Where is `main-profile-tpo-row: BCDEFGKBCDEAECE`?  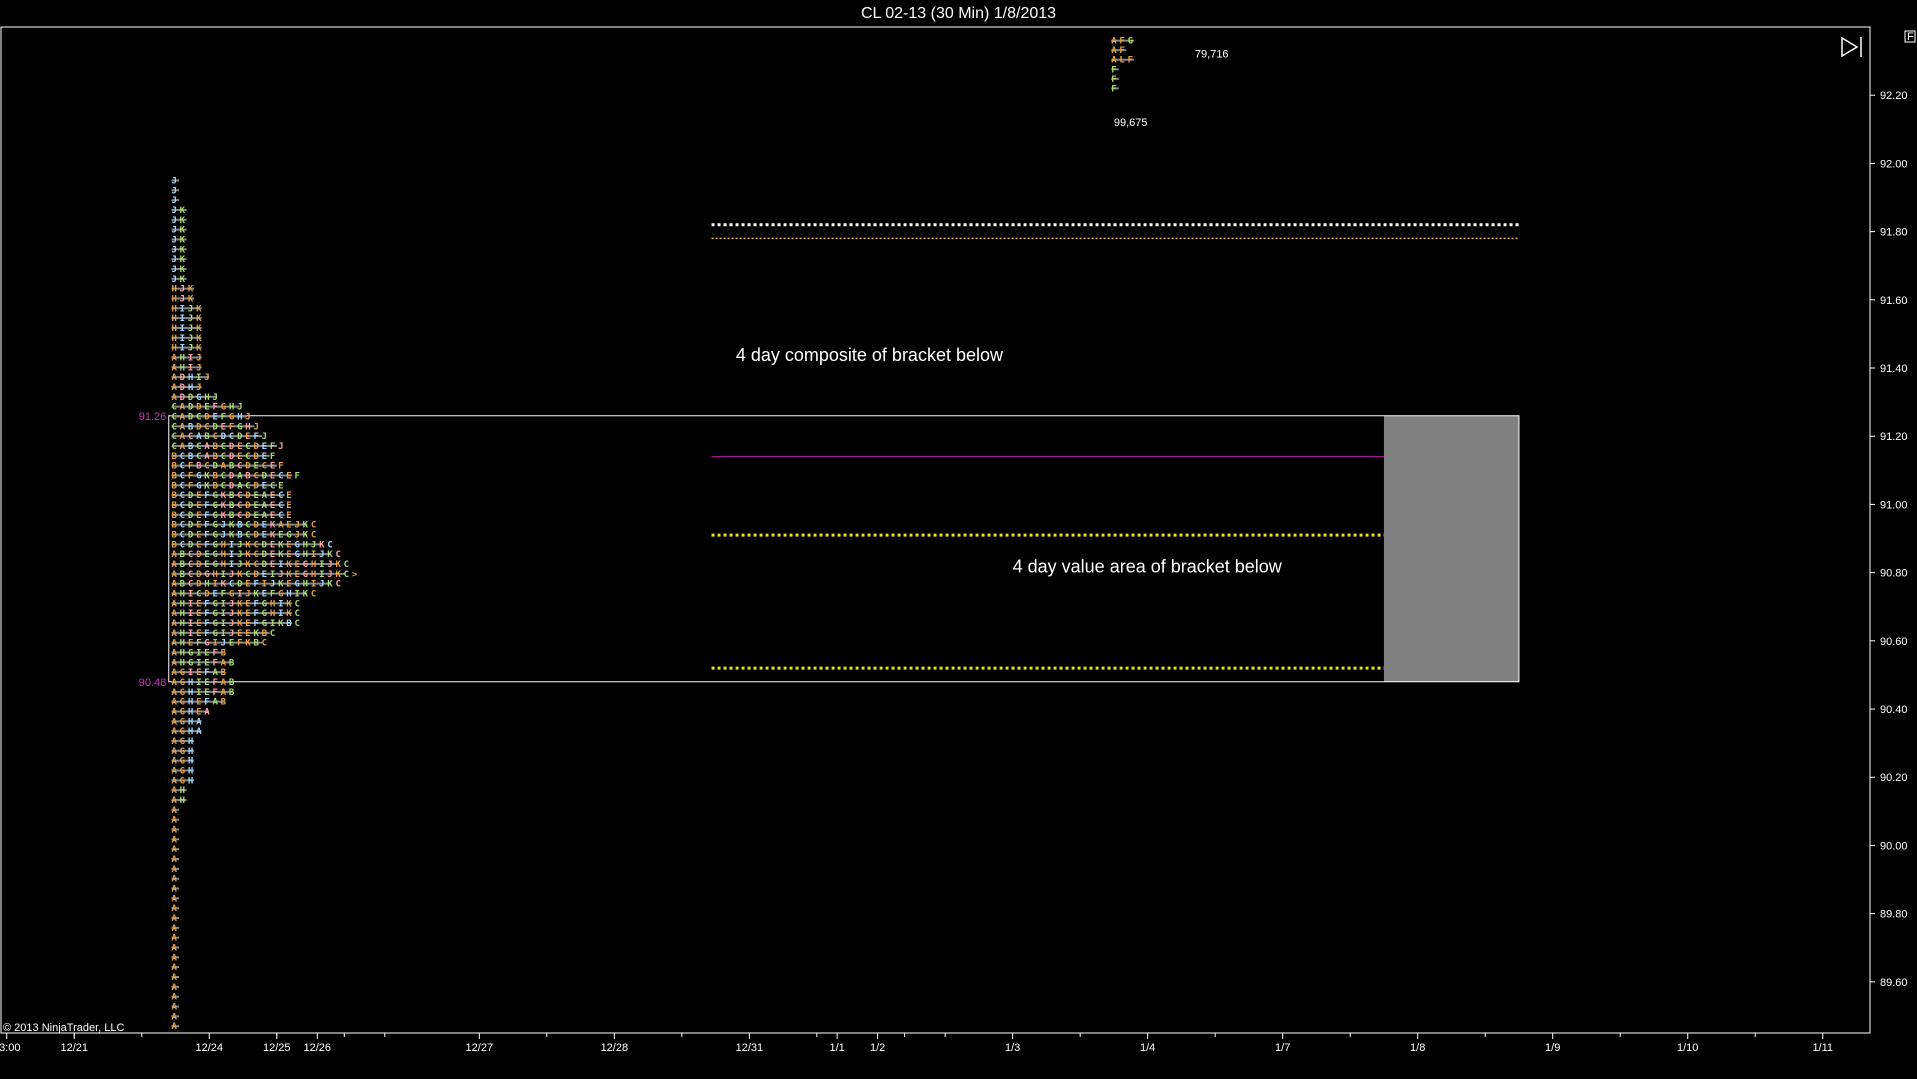
main-profile-tpo-row: BCDEFGKBCDEAECE is located at coordinates (231, 506).